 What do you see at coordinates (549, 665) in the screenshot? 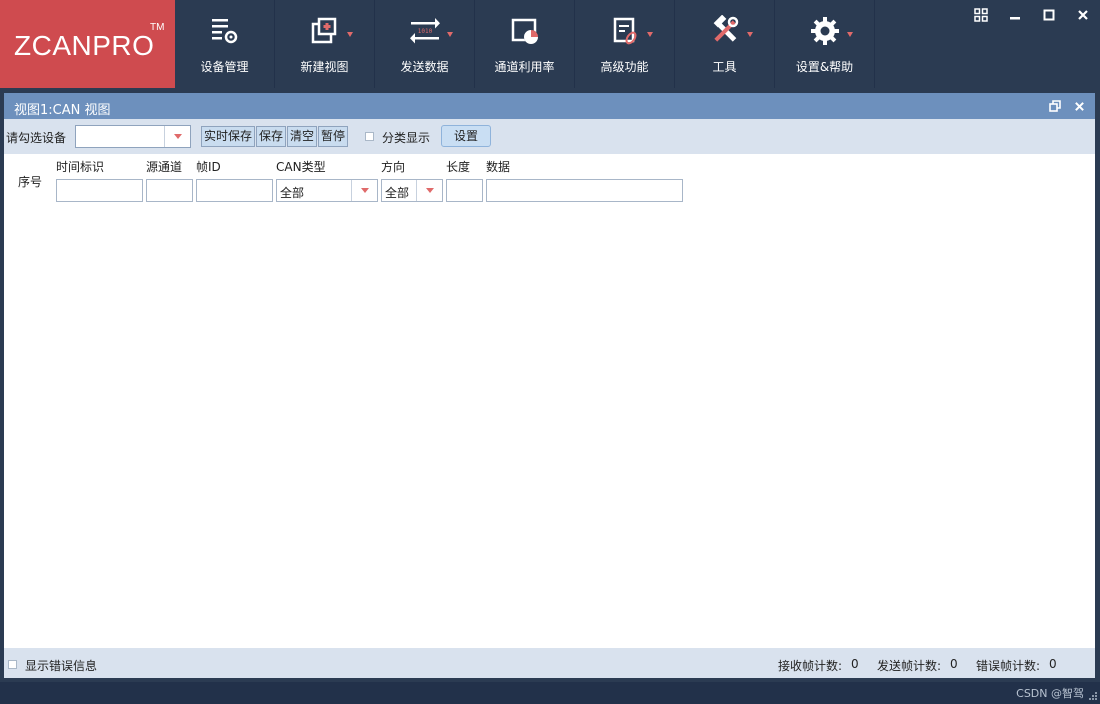
I see `status-row: 显示错误信息 接收帧计数: 0 发送帧计数: 0 错误帧计数: 0` at bounding box center [549, 665].